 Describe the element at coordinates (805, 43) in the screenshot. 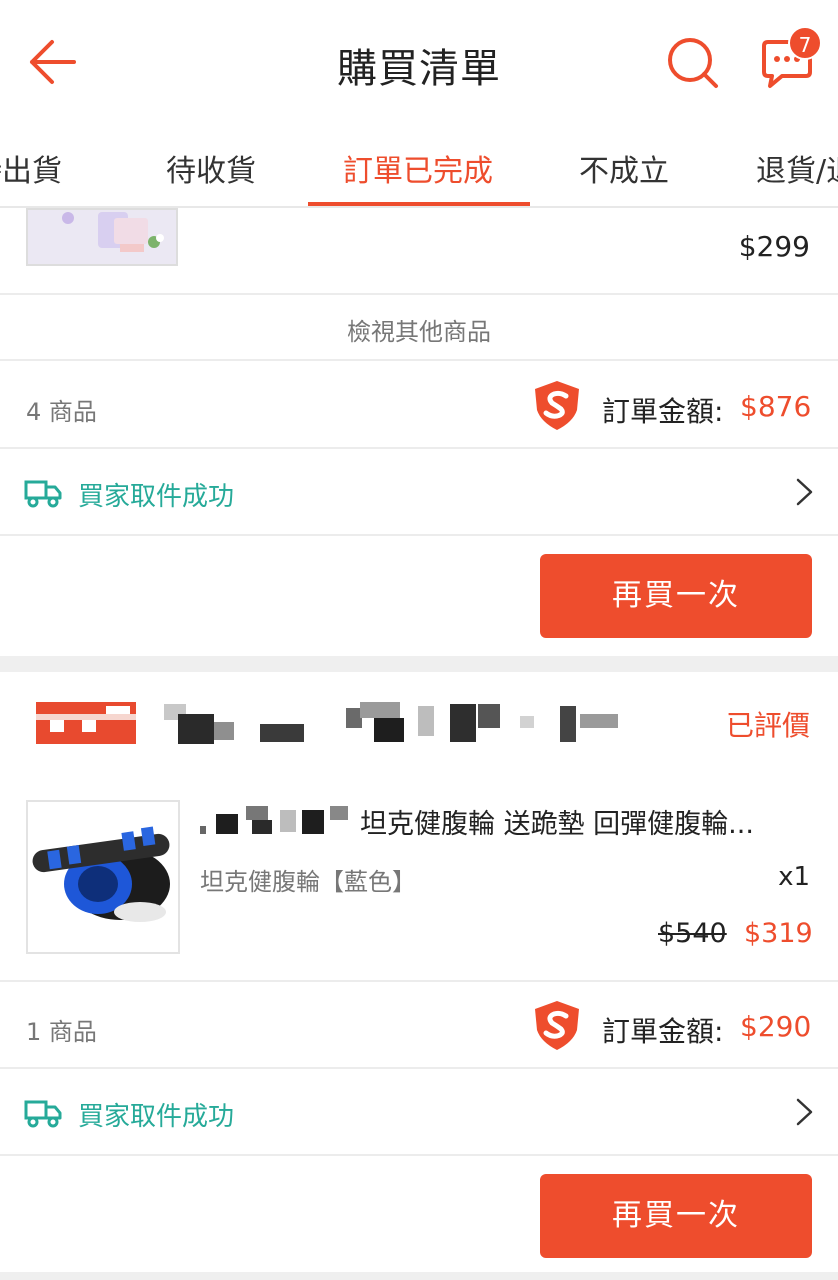

I see `notification-badge: 7` at that location.